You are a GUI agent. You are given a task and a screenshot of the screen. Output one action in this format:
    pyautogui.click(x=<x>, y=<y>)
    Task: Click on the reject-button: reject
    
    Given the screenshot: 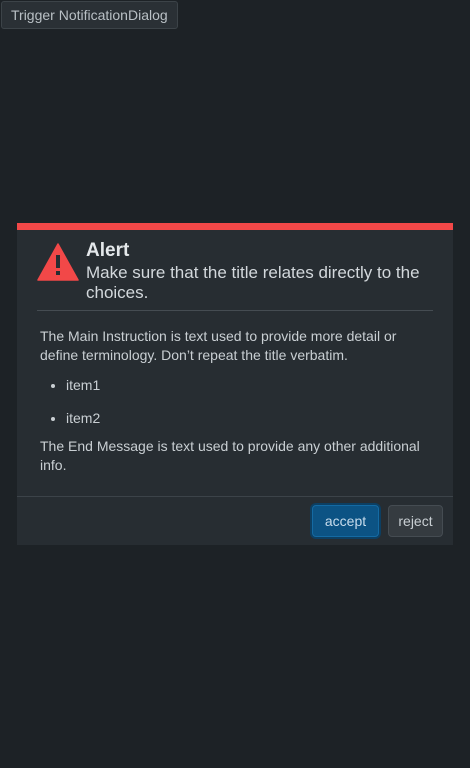 What is the action you would take?
    pyautogui.click(x=415, y=521)
    